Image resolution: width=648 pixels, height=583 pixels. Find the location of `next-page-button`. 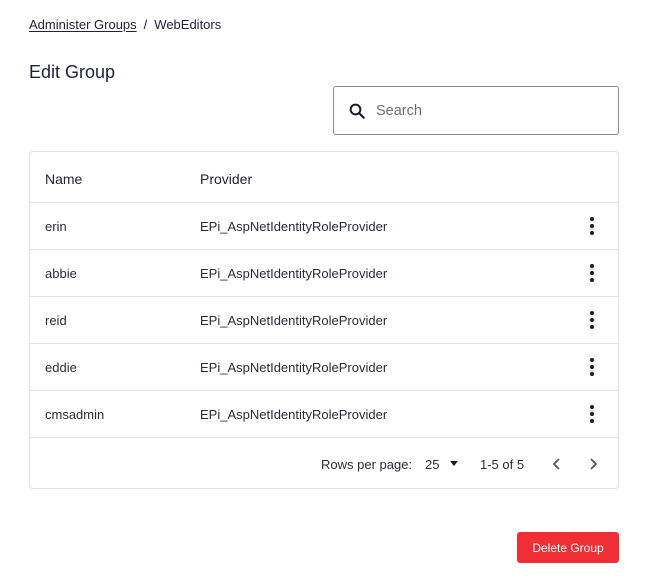

next-page-button is located at coordinates (593, 464).